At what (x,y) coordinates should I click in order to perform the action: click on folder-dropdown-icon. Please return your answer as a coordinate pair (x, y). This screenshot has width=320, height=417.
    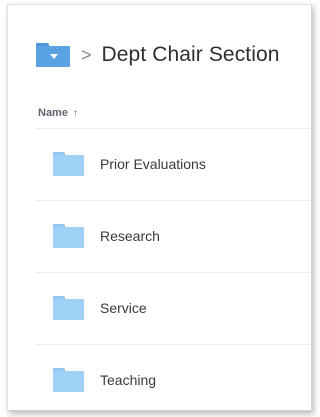
    Looking at the image, I should click on (53, 55).